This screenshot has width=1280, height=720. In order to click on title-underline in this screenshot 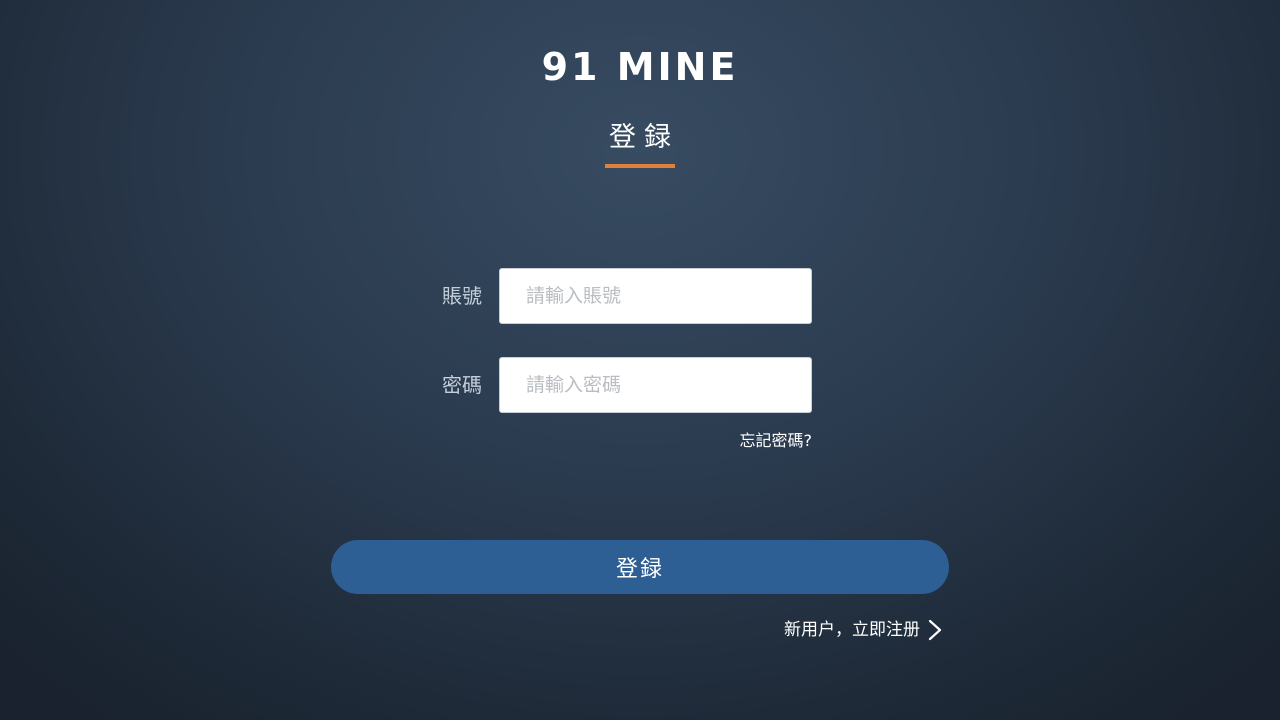, I will do `click(640, 166)`.